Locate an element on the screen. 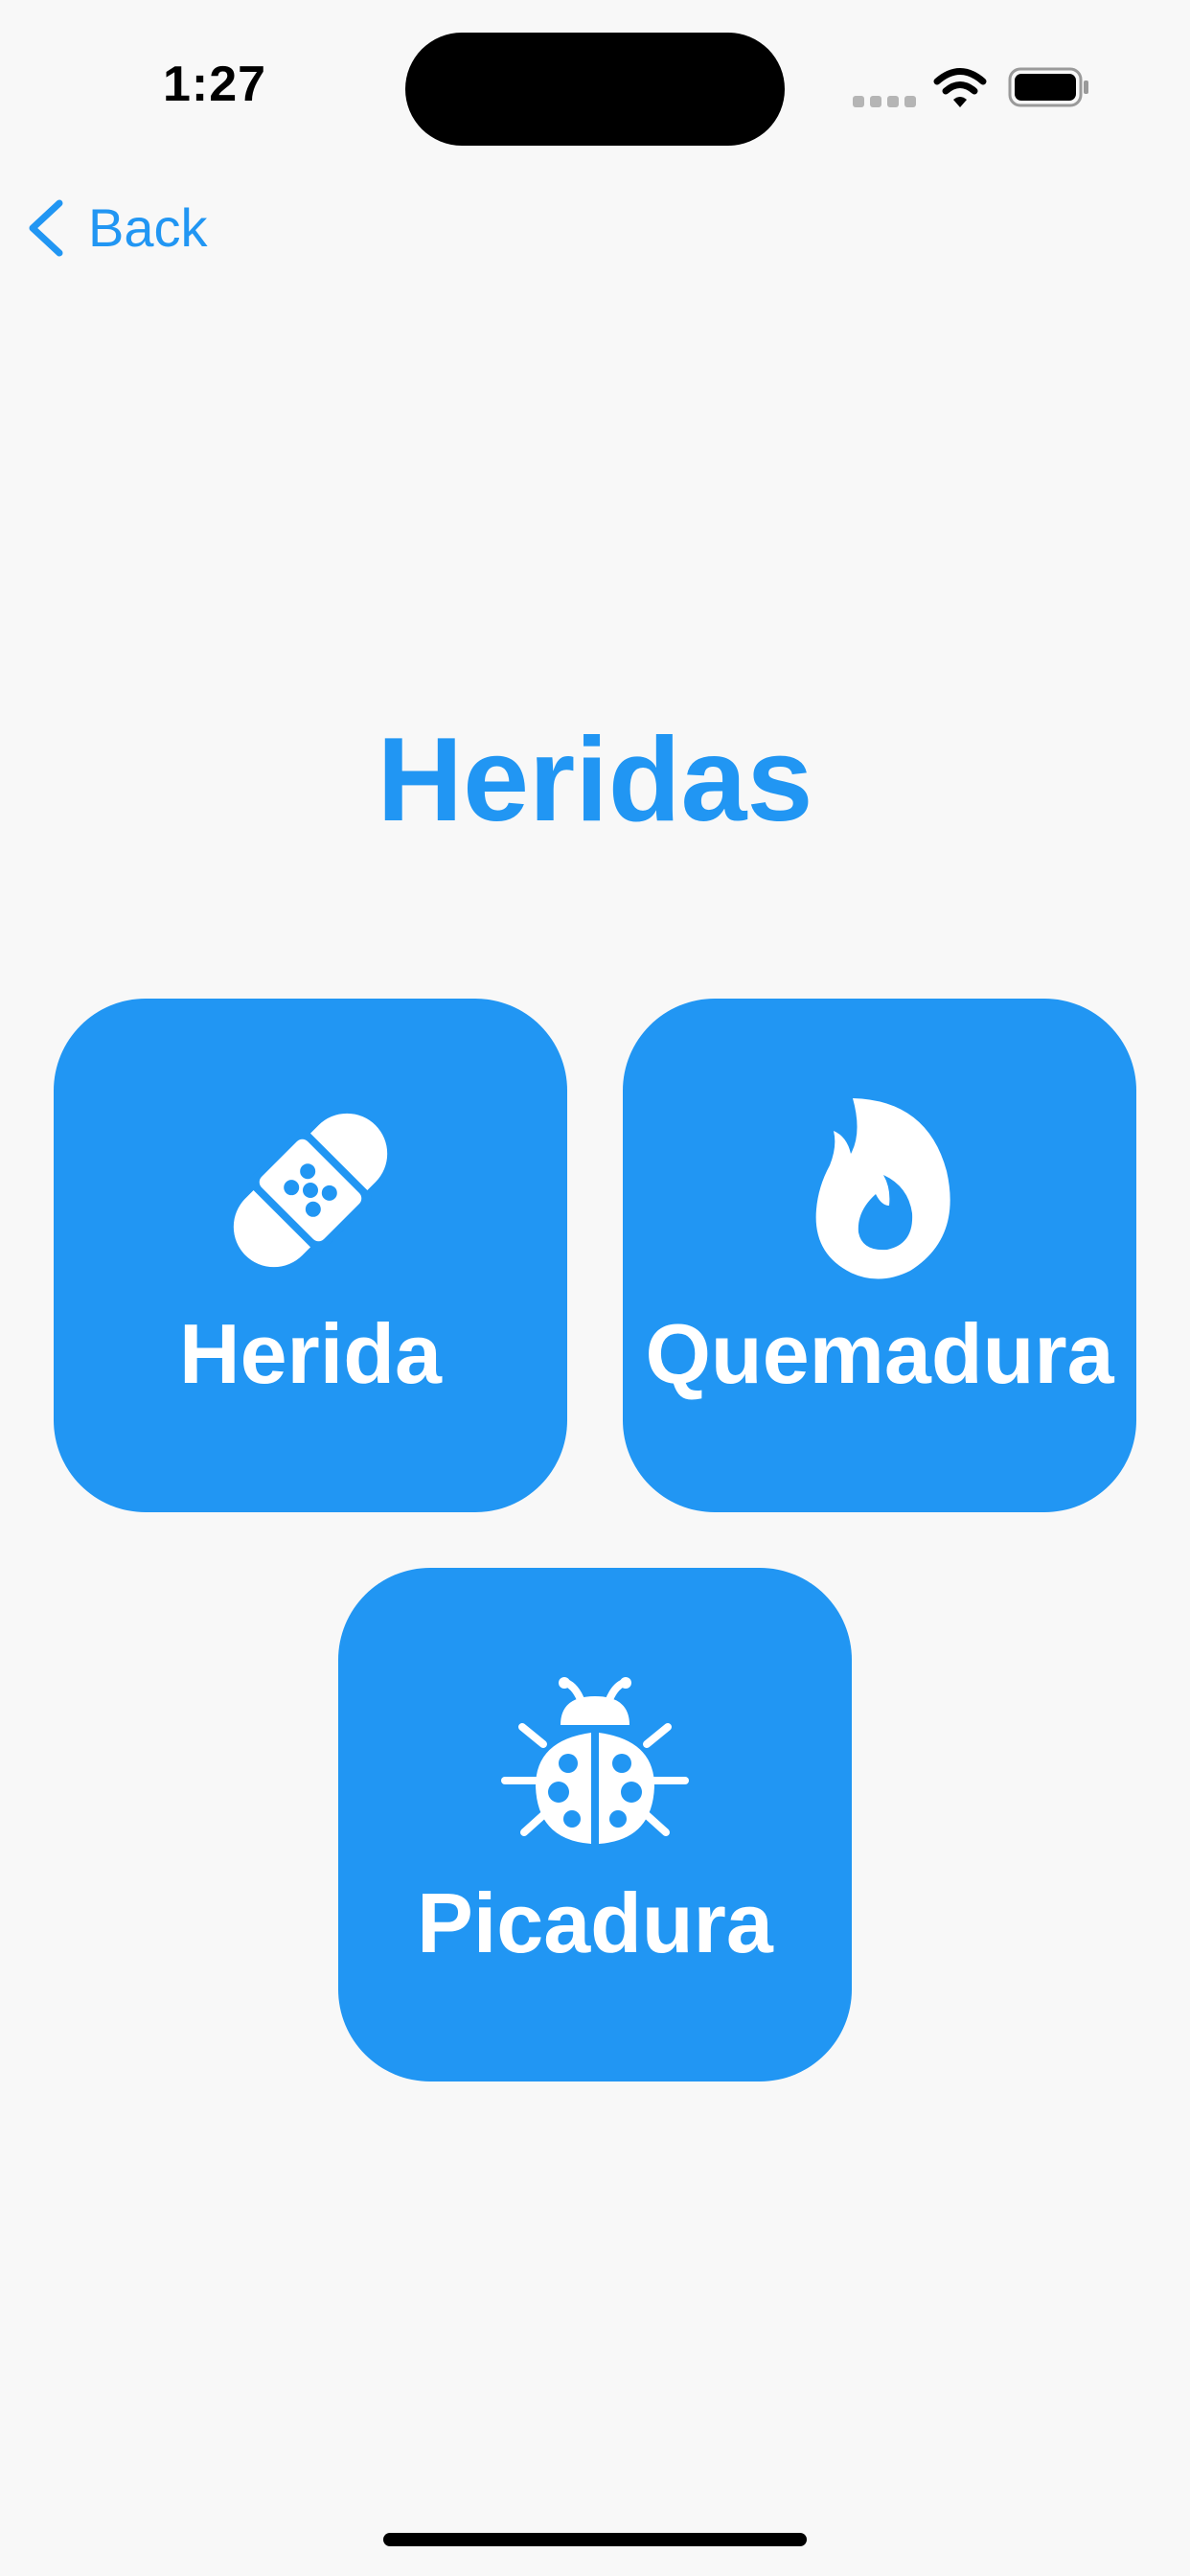 This screenshot has width=1190, height=2576. picadura-label: Picadura is located at coordinates (595, 1922).